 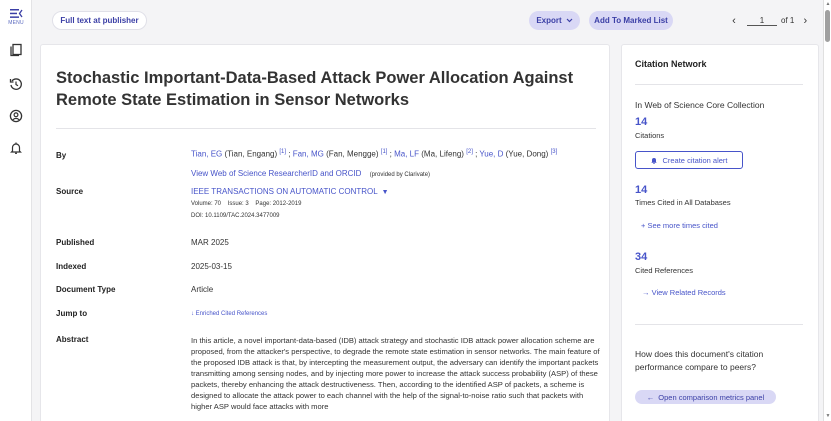 What do you see at coordinates (641, 122) in the screenshot?
I see `citations-count: 14` at bounding box center [641, 122].